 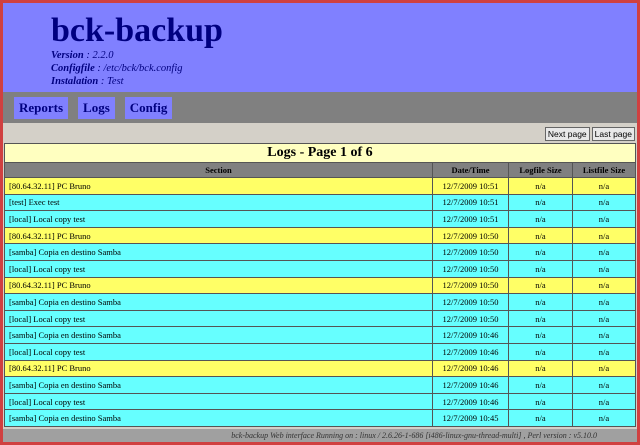 I want to click on row-datetime: 12/7/2009 10:45, so click(x=470, y=418).